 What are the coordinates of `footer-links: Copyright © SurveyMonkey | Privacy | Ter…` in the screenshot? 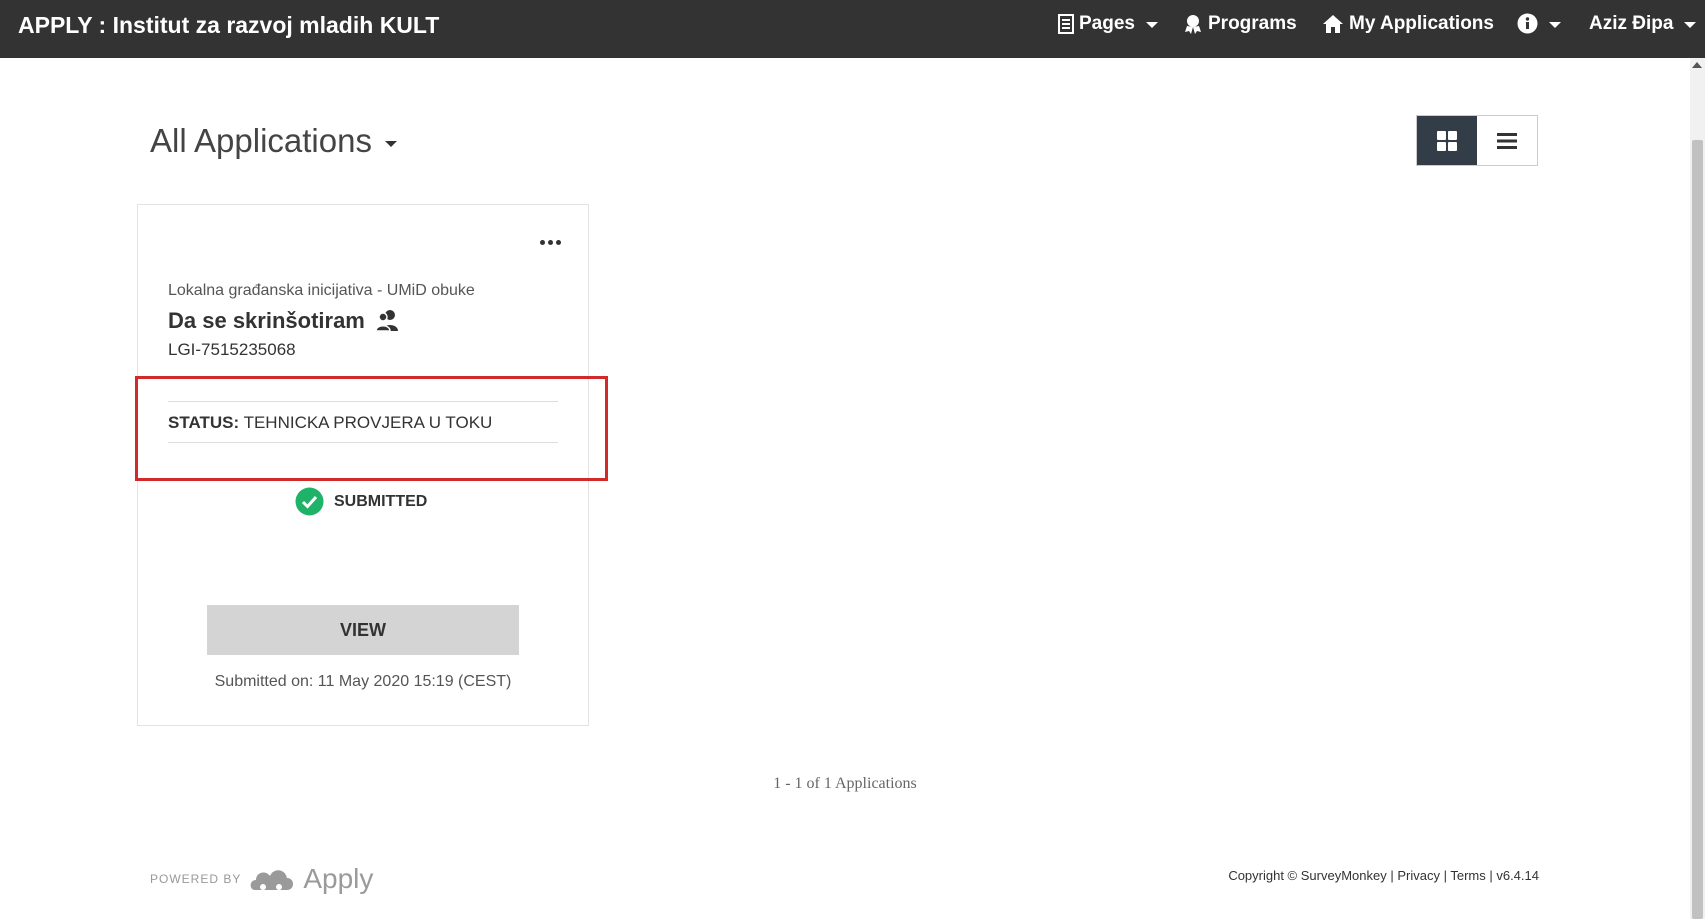 It's located at (1383, 875).